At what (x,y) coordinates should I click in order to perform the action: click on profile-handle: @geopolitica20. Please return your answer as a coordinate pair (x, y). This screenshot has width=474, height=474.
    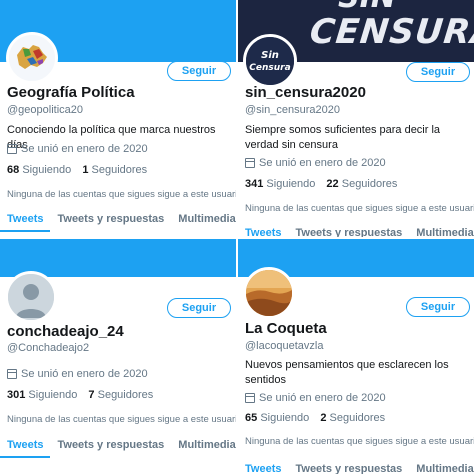
    Looking at the image, I should click on (45, 110).